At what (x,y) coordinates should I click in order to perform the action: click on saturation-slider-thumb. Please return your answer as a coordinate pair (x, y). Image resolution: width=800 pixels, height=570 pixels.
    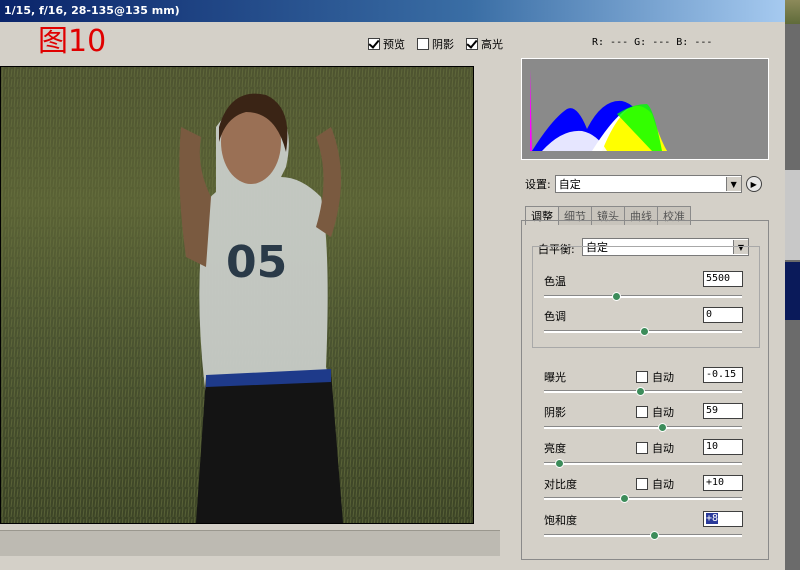
    Looking at the image, I should click on (654, 535).